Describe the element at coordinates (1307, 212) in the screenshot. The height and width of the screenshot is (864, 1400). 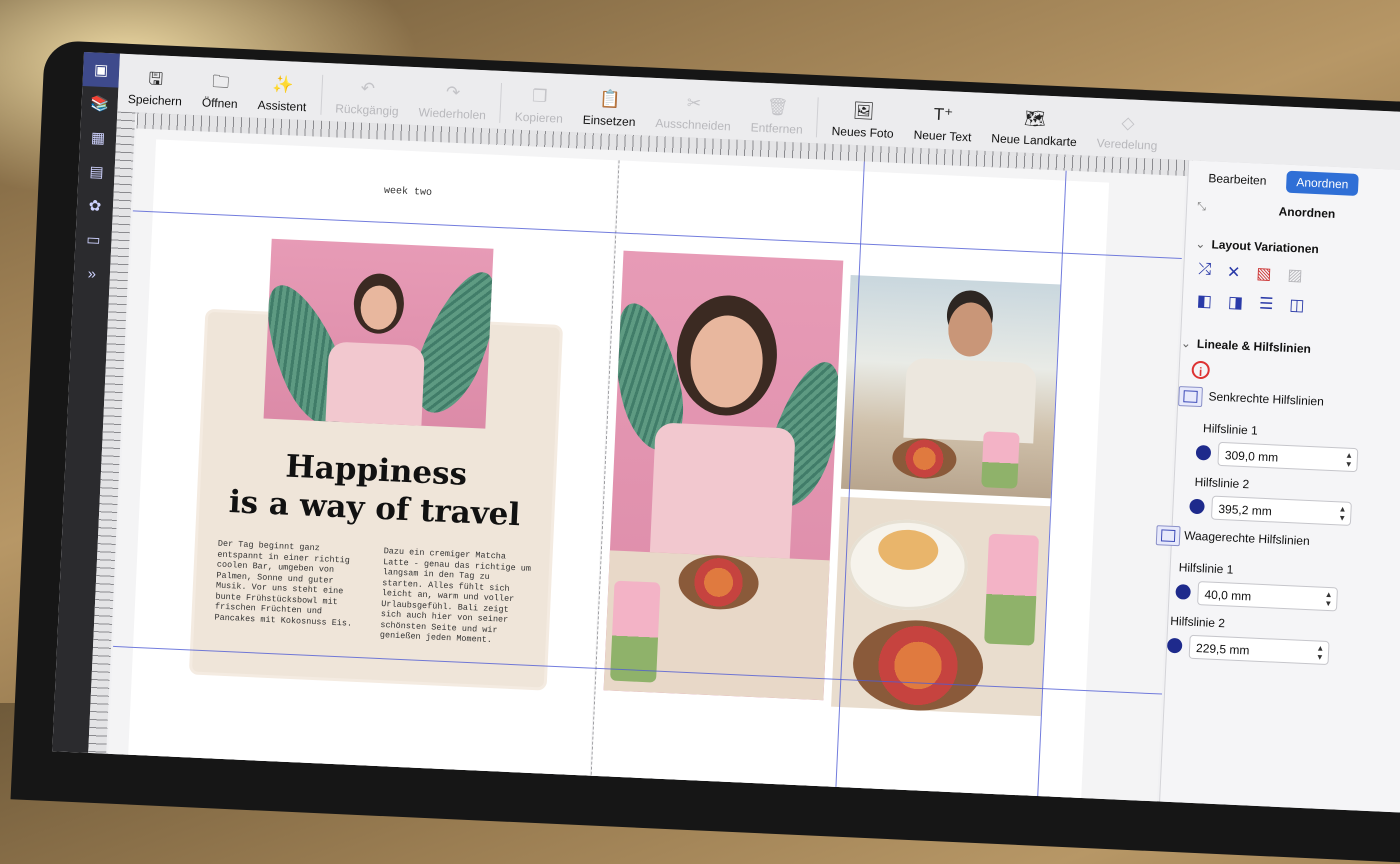
I see `panel-title: Anordnen` at that location.